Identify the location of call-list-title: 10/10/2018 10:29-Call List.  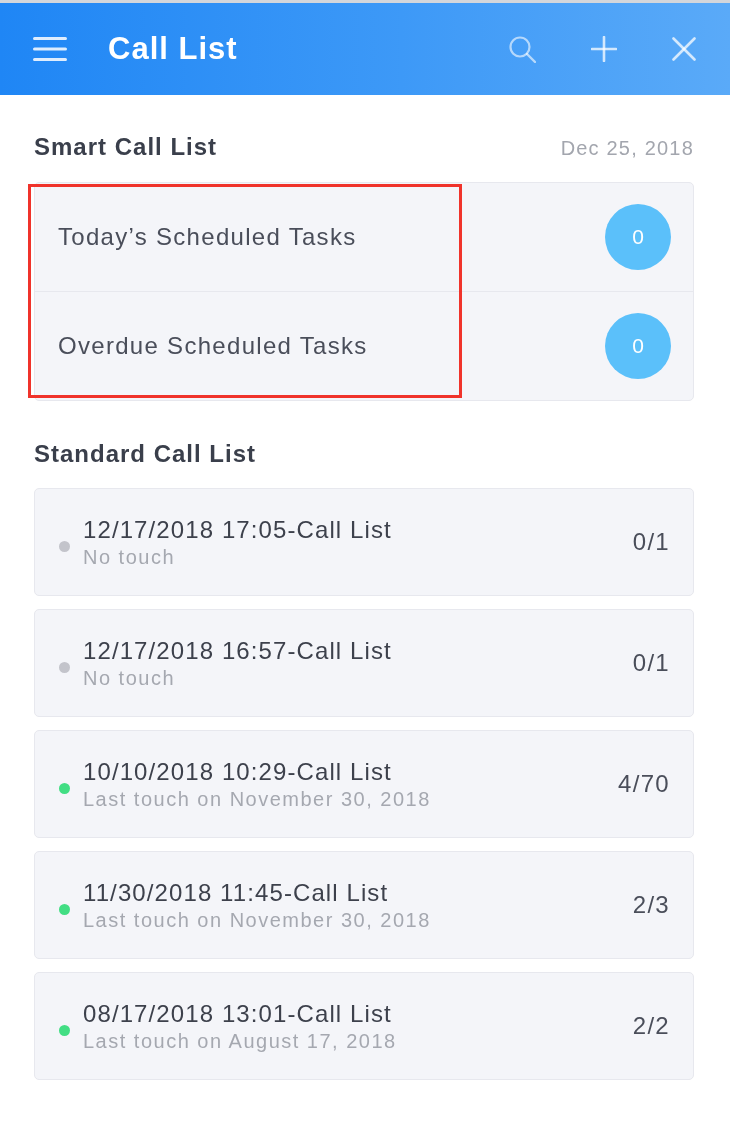
(238, 772).